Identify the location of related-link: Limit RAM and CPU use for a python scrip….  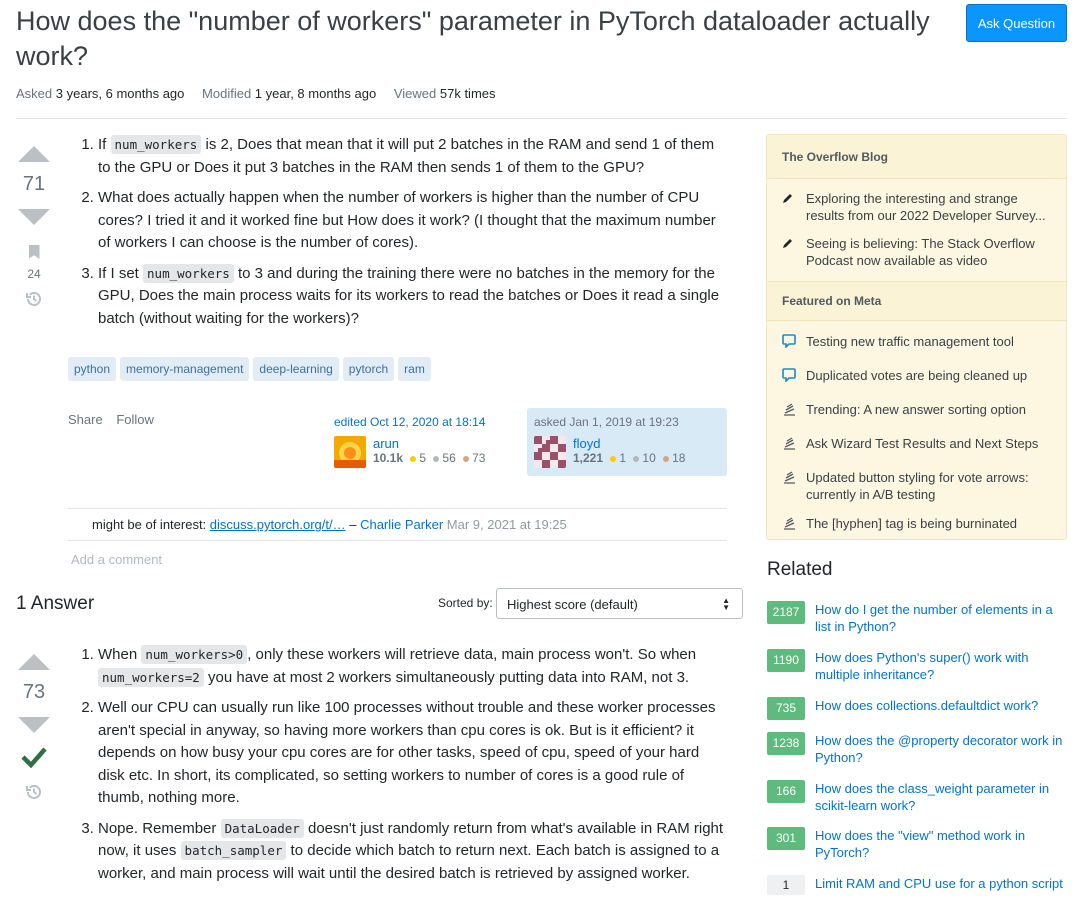
(939, 885).